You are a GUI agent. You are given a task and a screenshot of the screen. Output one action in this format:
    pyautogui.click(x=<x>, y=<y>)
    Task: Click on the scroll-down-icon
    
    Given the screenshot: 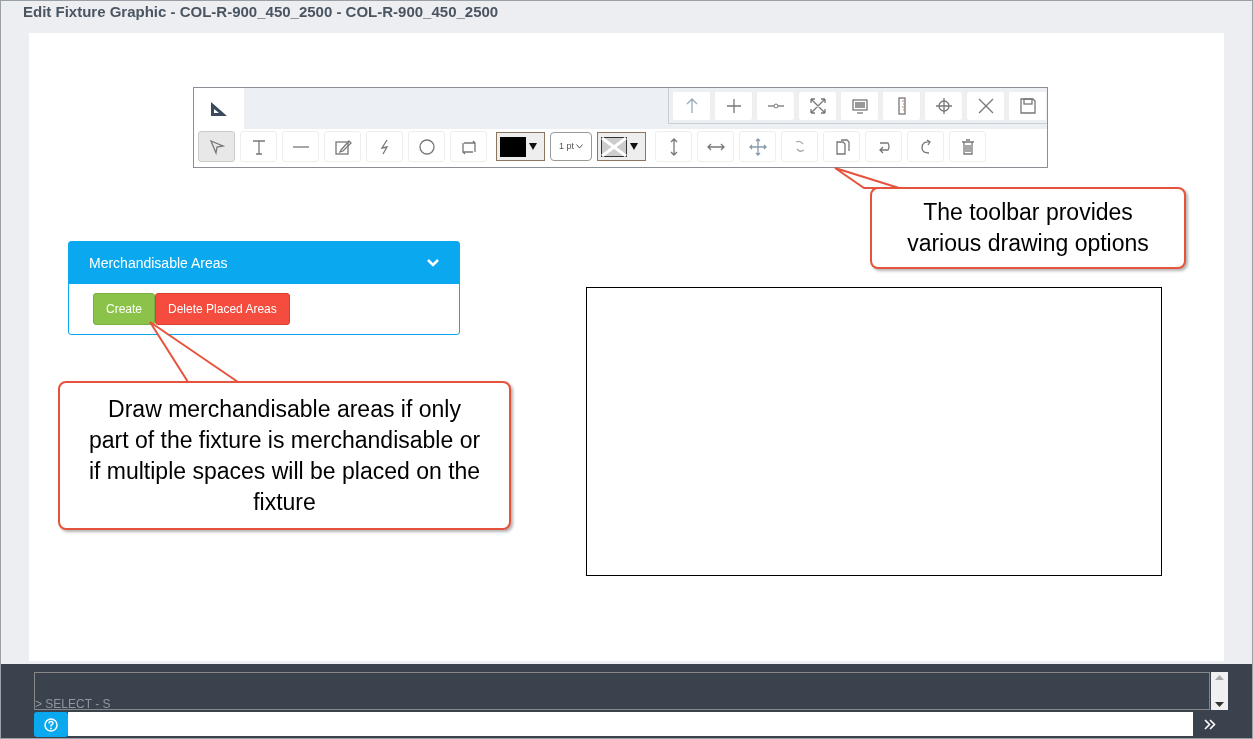 What is the action you would take?
    pyautogui.click(x=1219, y=704)
    